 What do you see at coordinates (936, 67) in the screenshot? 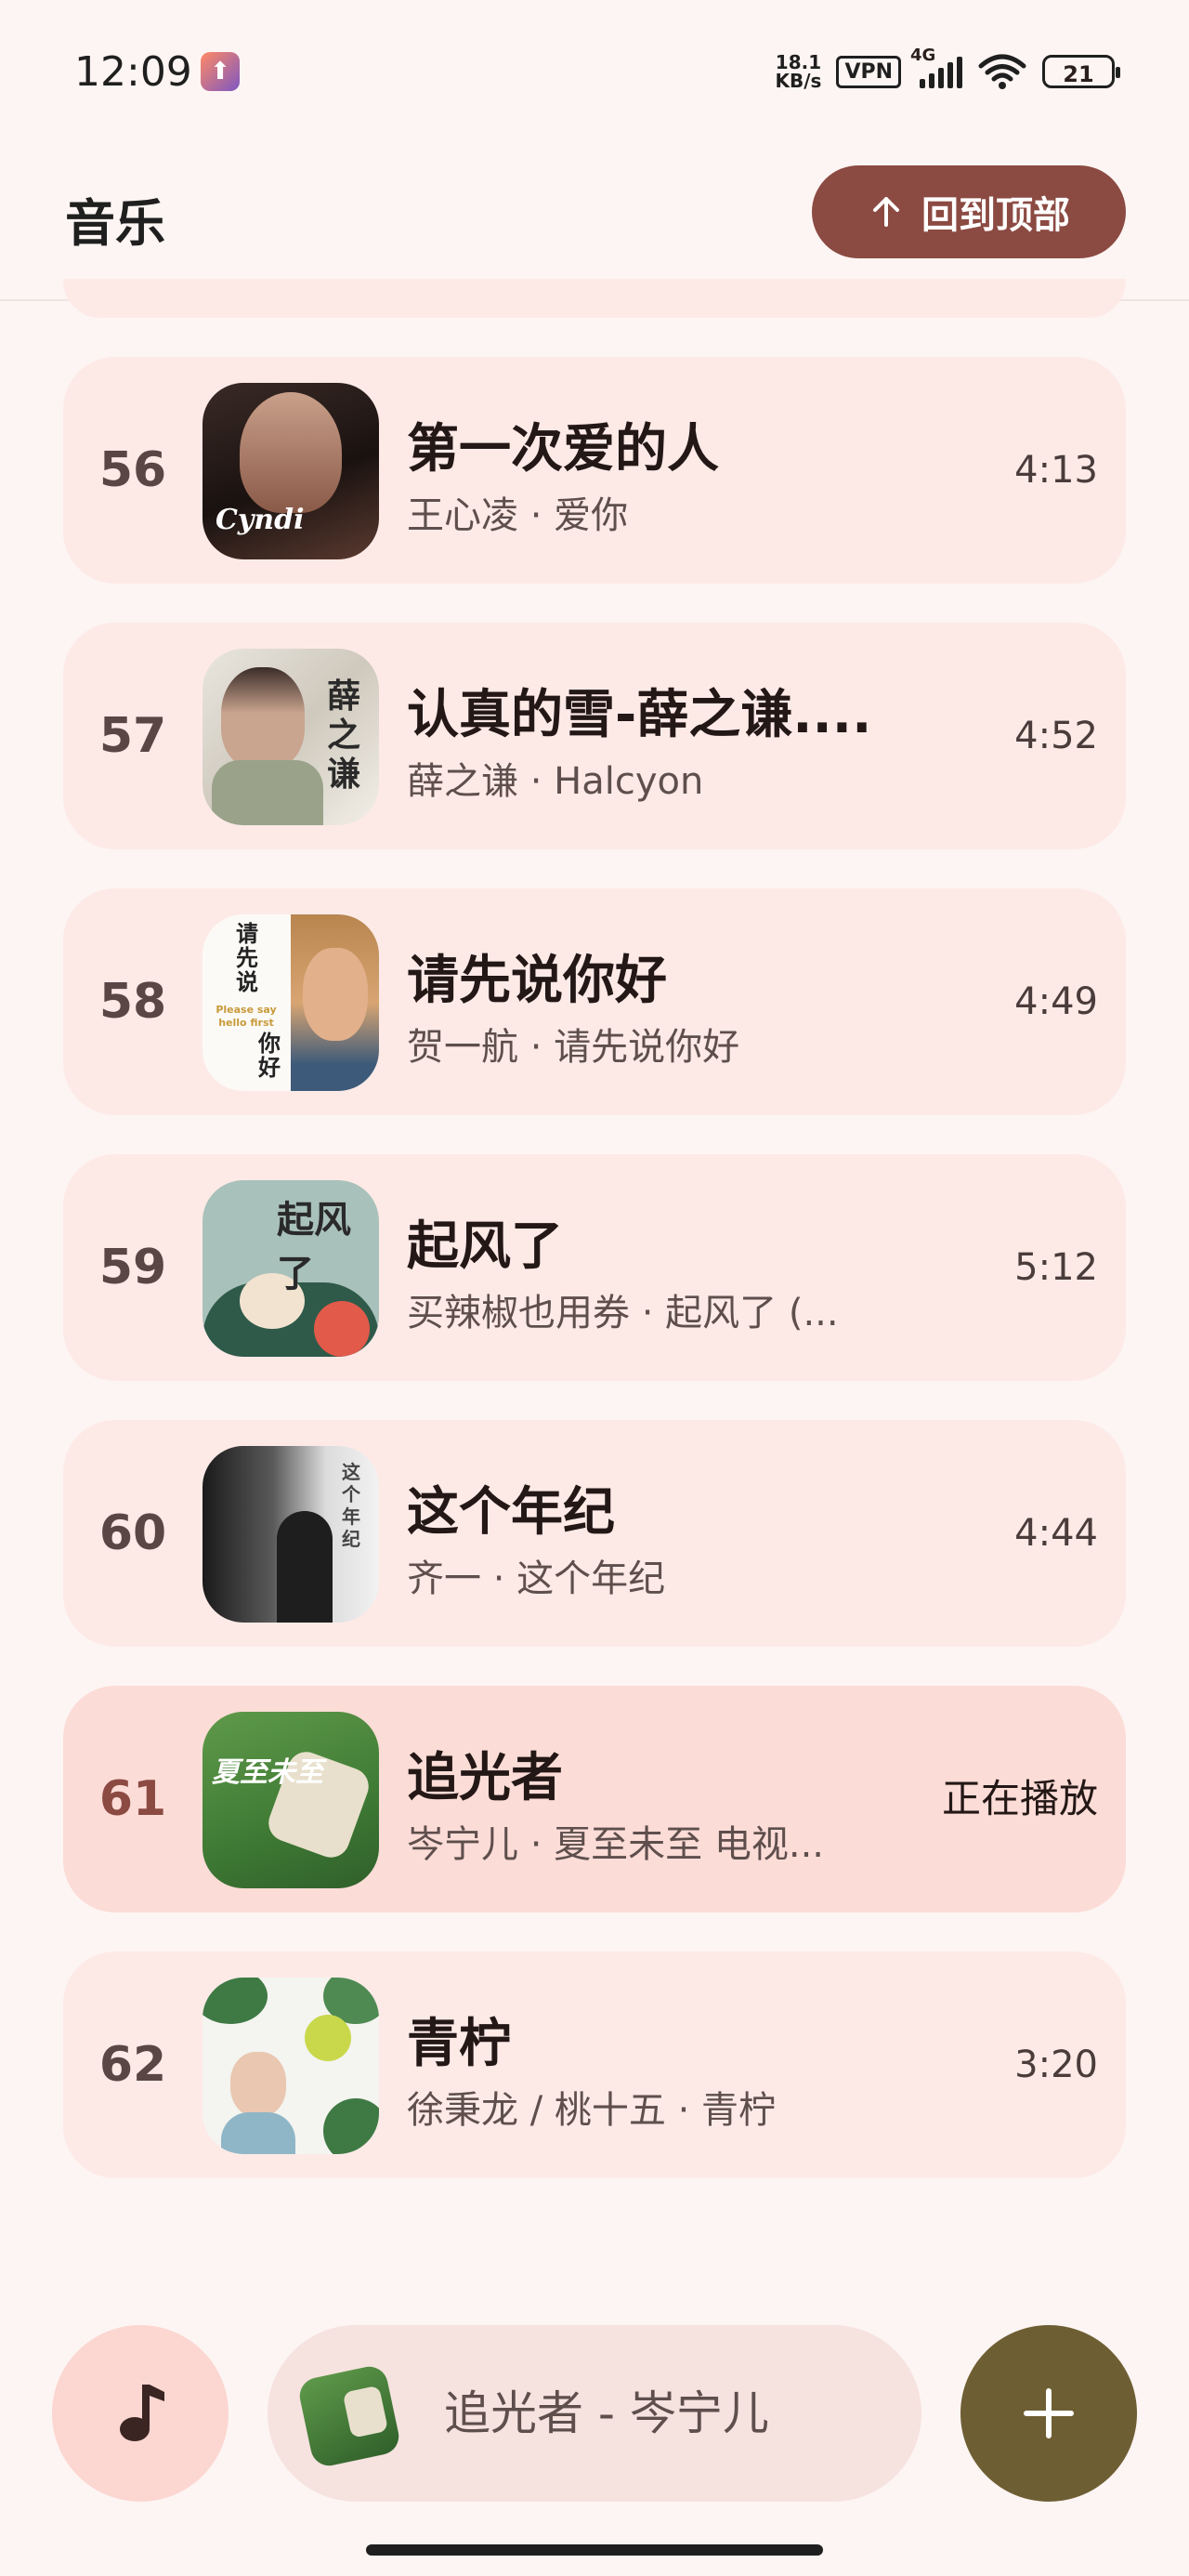
I see `cellular-signal-icon: 4G` at bounding box center [936, 67].